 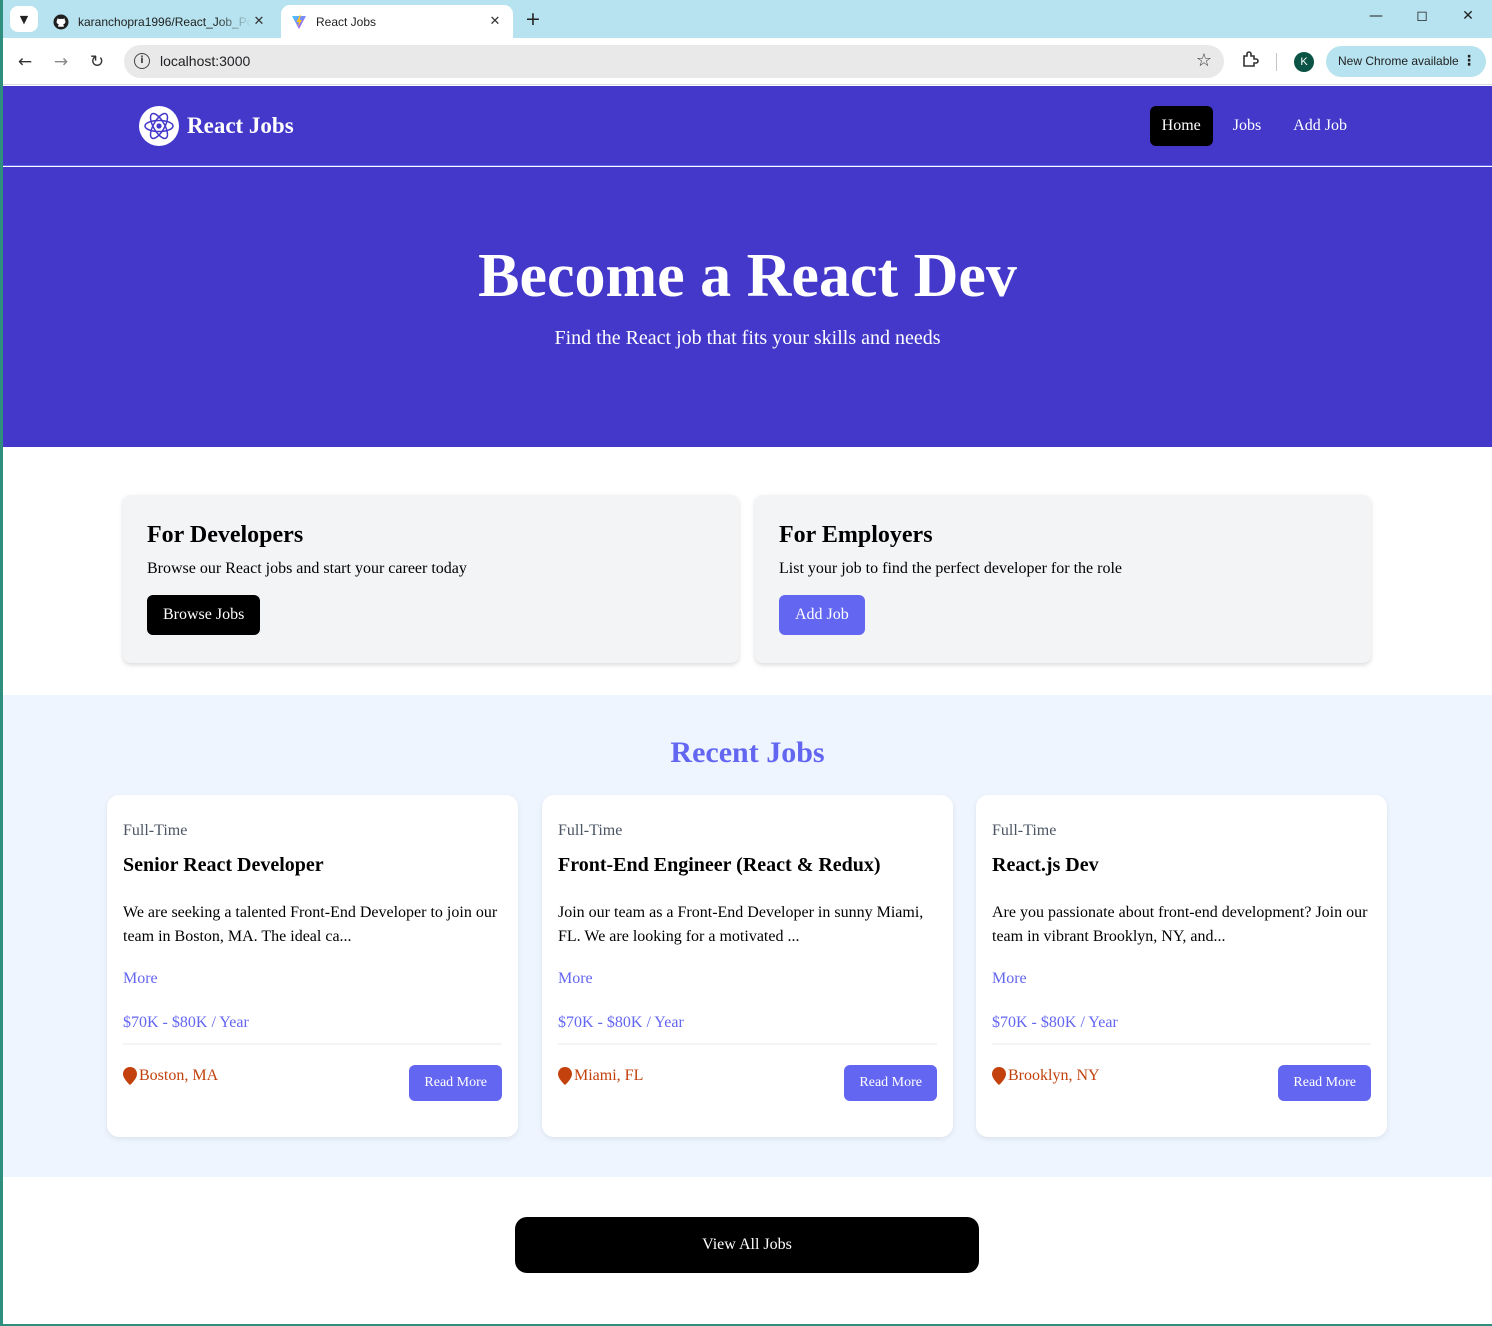 What do you see at coordinates (299, 22) in the screenshot?
I see `vite-icon` at bounding box center [299, 22].